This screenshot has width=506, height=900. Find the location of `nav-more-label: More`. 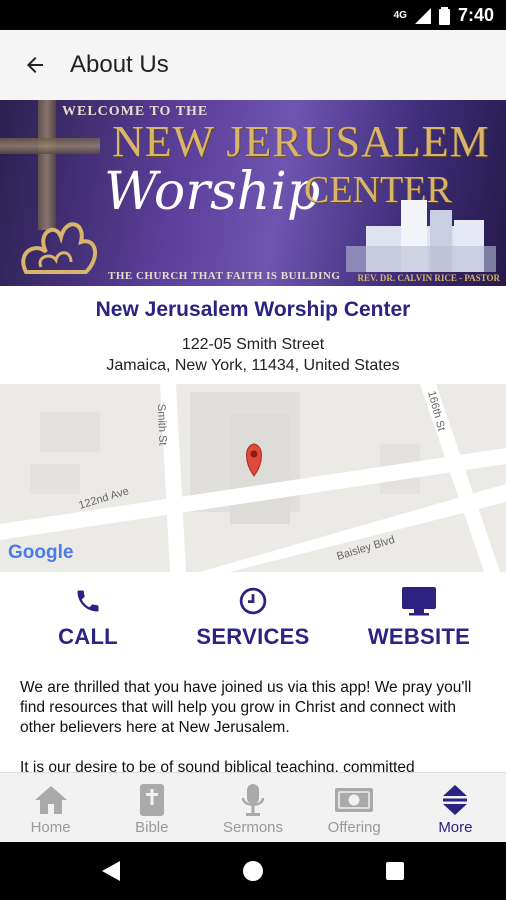

nav-more-label: More is located at coordinates (455, 827).